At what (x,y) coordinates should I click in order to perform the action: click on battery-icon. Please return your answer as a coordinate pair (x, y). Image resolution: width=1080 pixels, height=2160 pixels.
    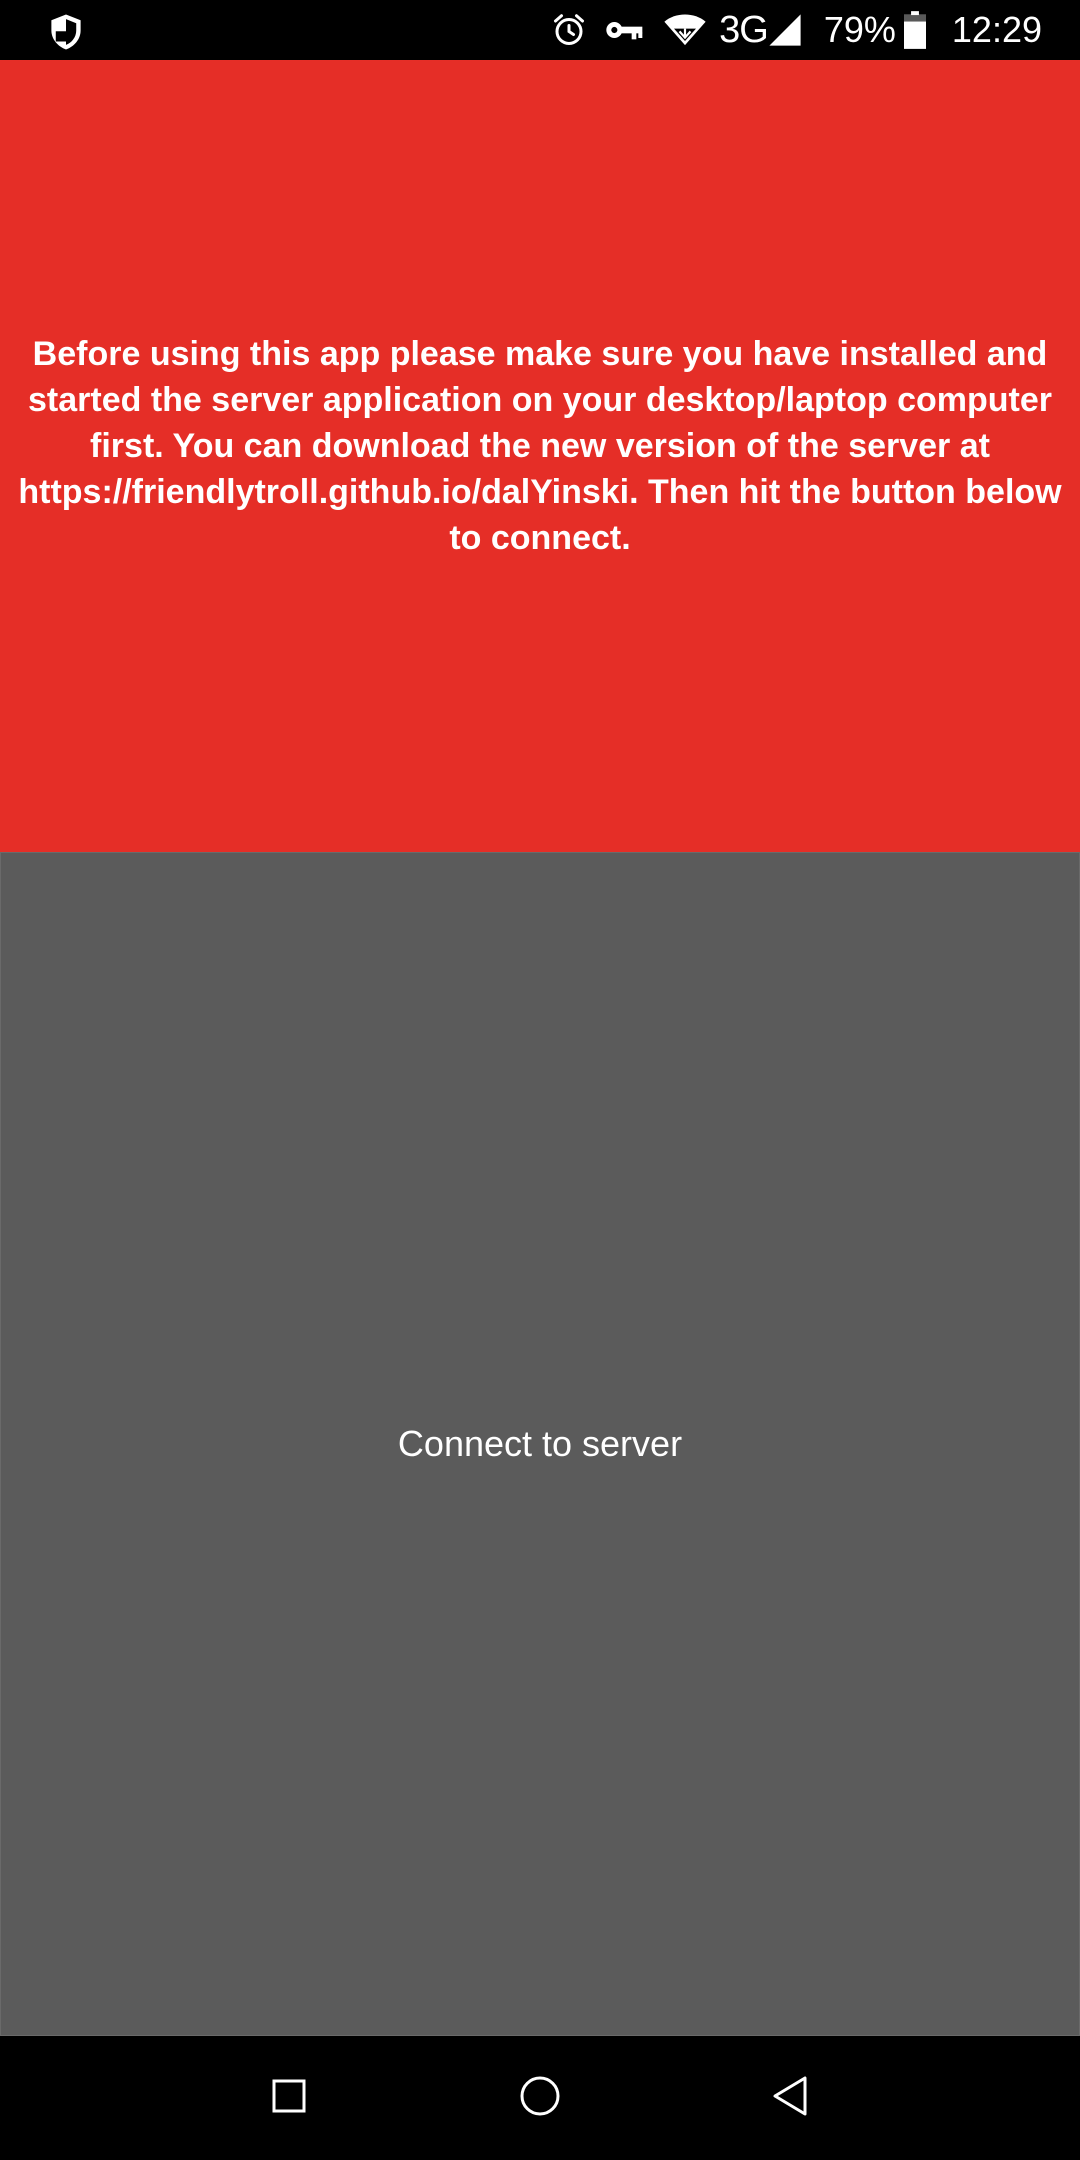
    Looking at the image, I should click on (914, 30).